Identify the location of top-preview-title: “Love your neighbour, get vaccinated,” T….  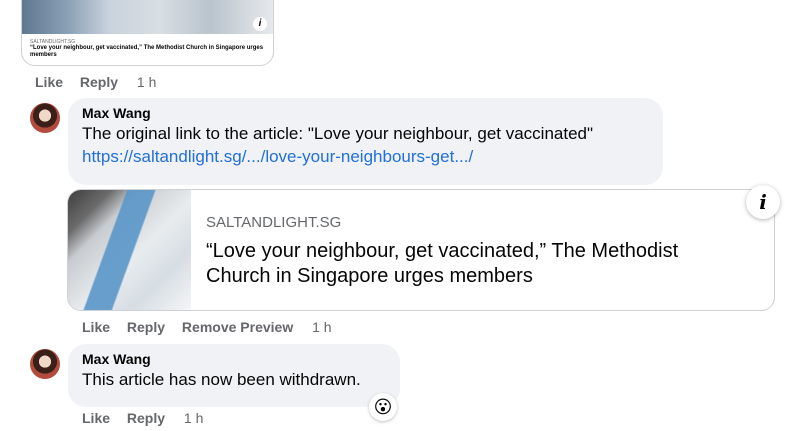
(147, 51).